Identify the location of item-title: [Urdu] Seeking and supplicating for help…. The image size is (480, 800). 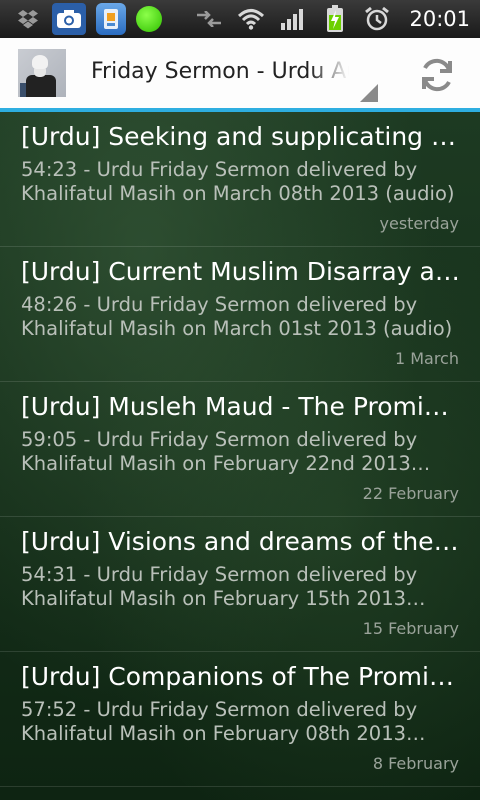
(241, 136).